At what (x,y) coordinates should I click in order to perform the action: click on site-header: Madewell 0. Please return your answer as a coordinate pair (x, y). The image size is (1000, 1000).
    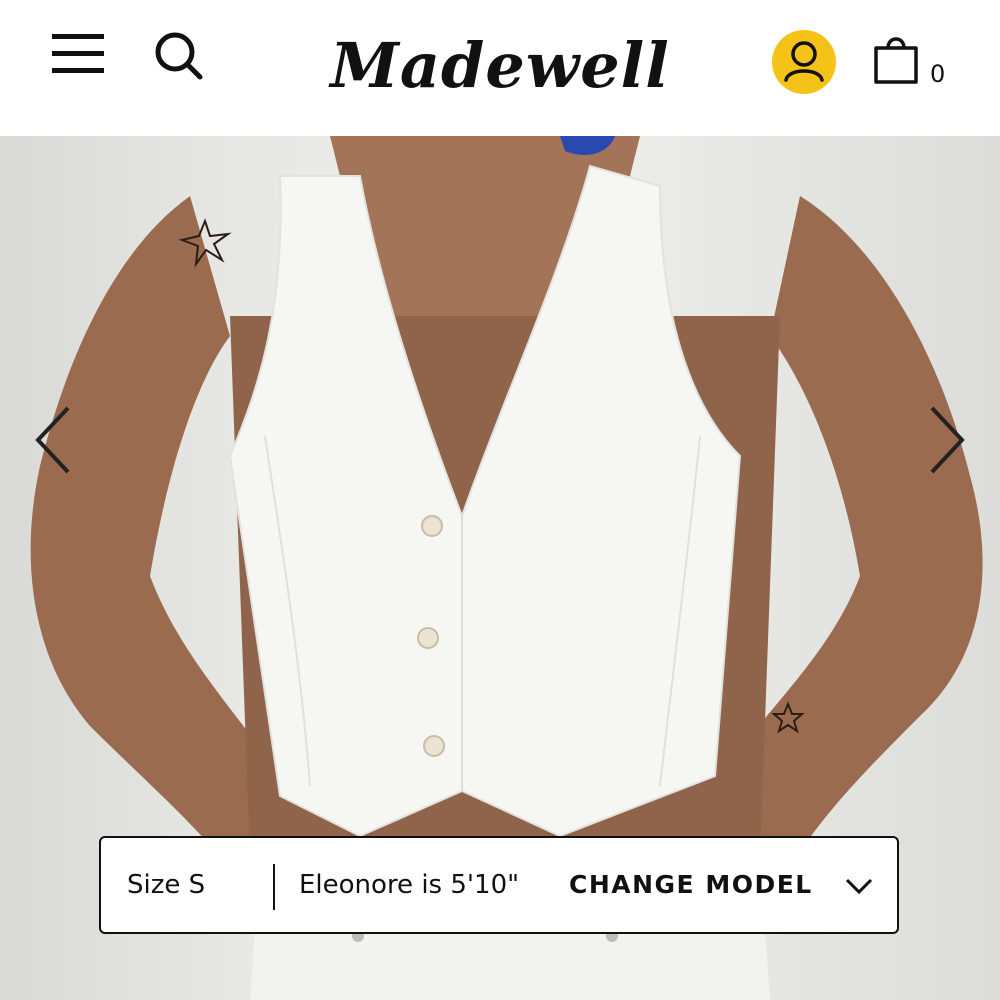
    Looking at the image, I should click on (500, 66).